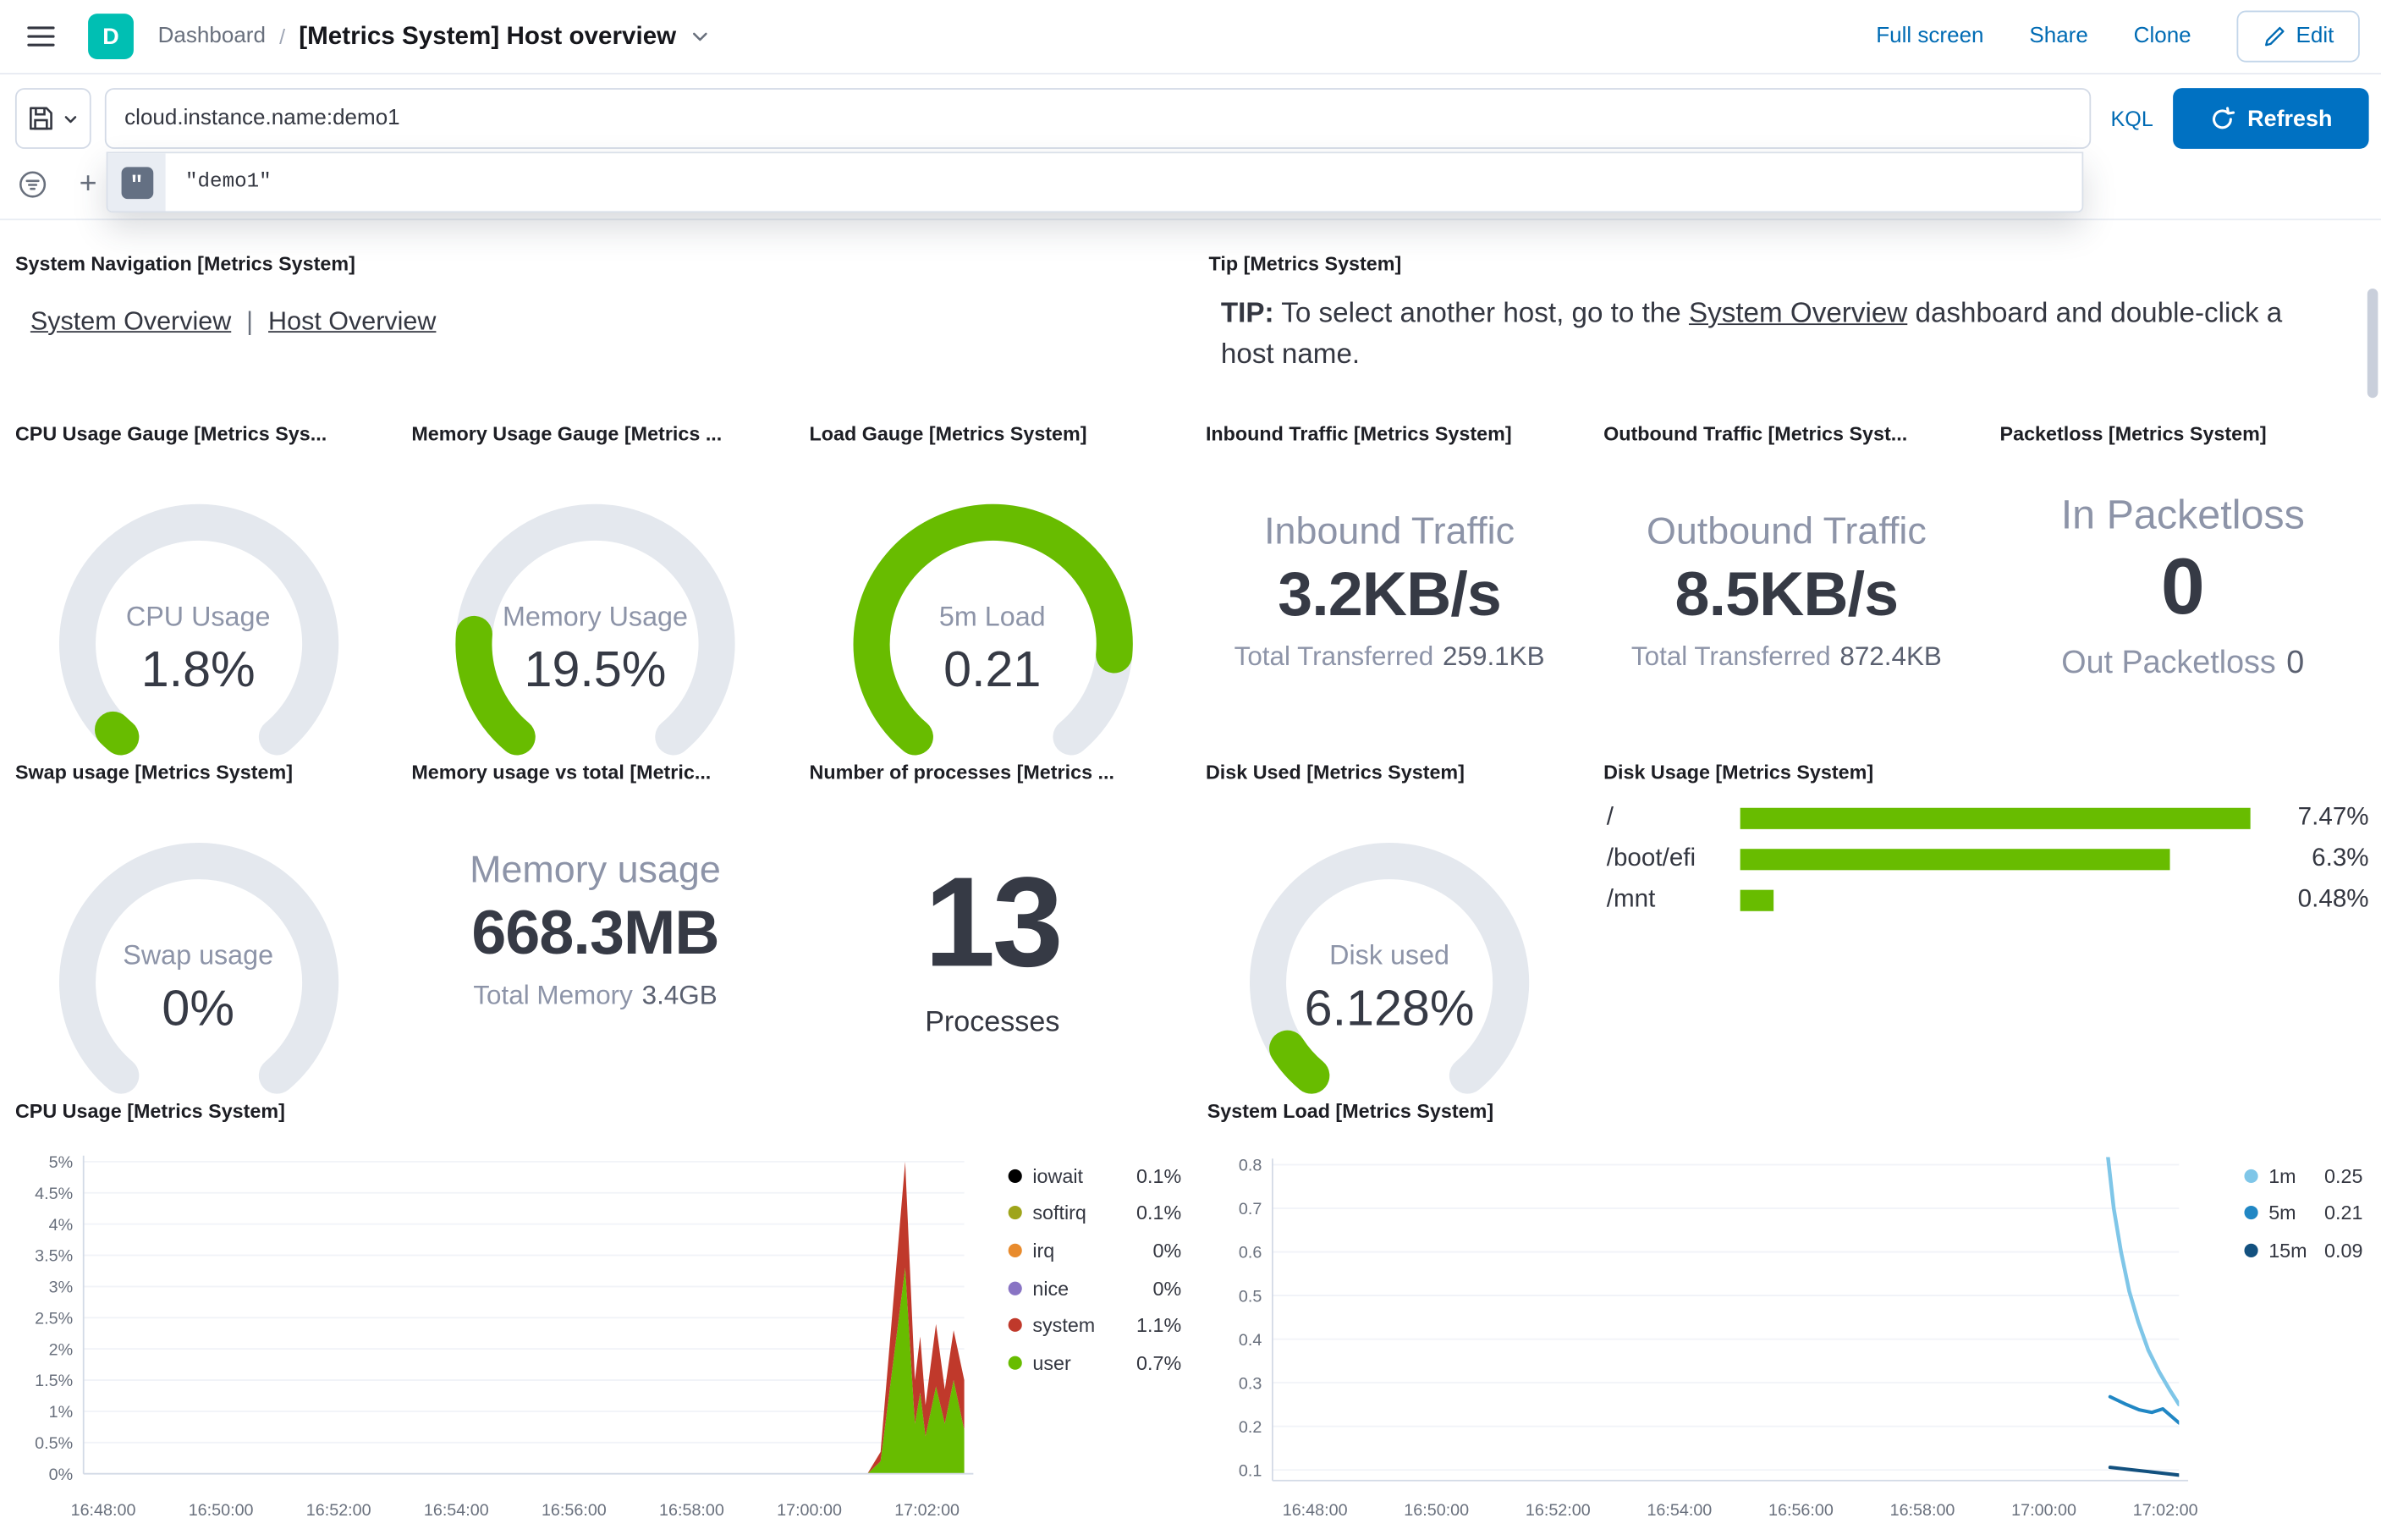  I want to click on suggestion-text: "demo1", so click(228, 182).